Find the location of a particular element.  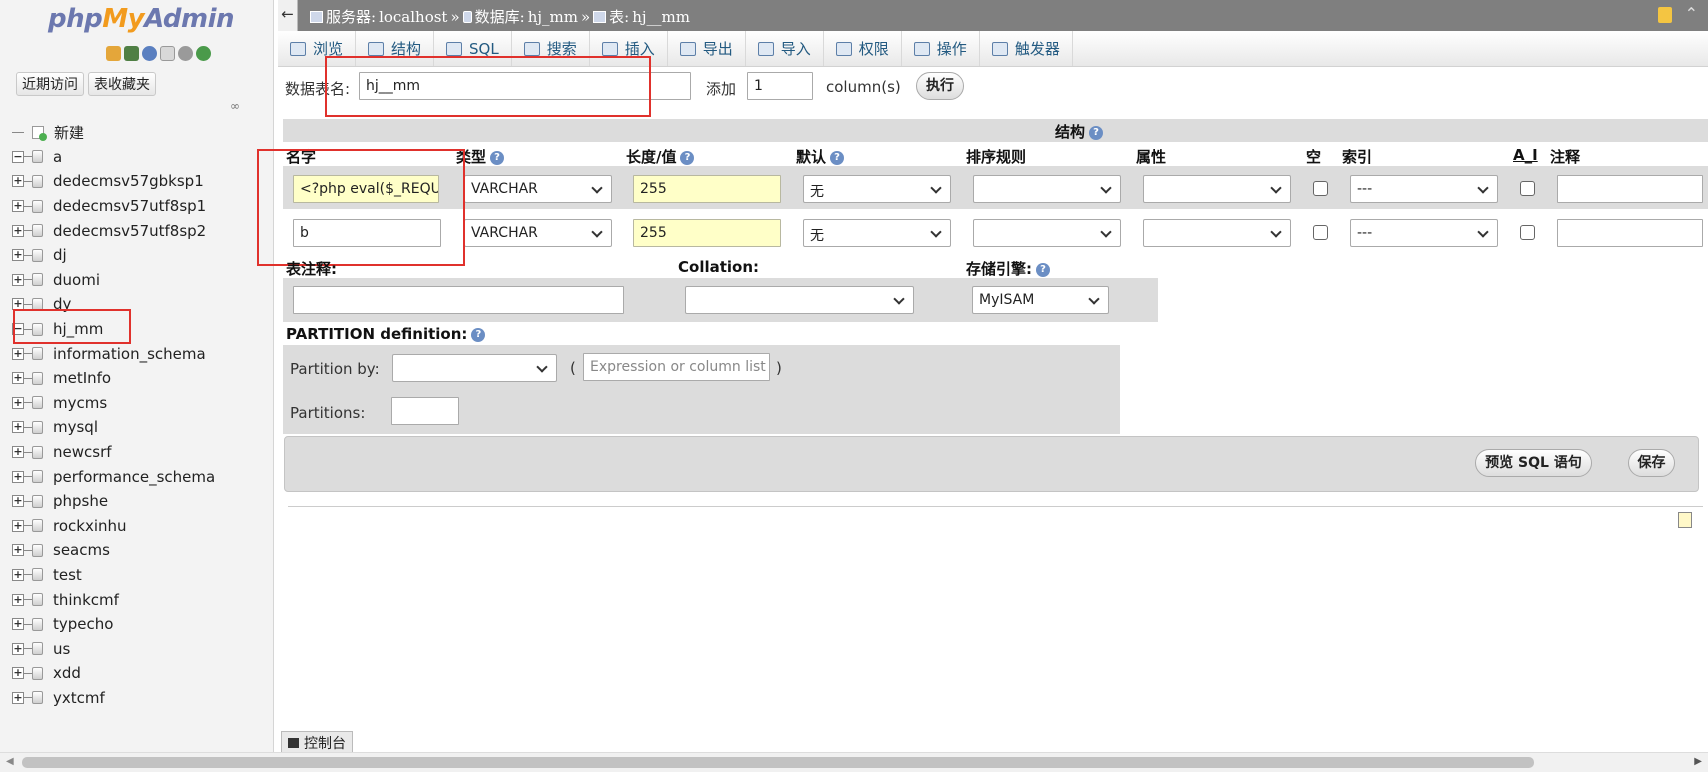

favorite-tables-button: 表收藏夹 is located at coordinates (122, 84).